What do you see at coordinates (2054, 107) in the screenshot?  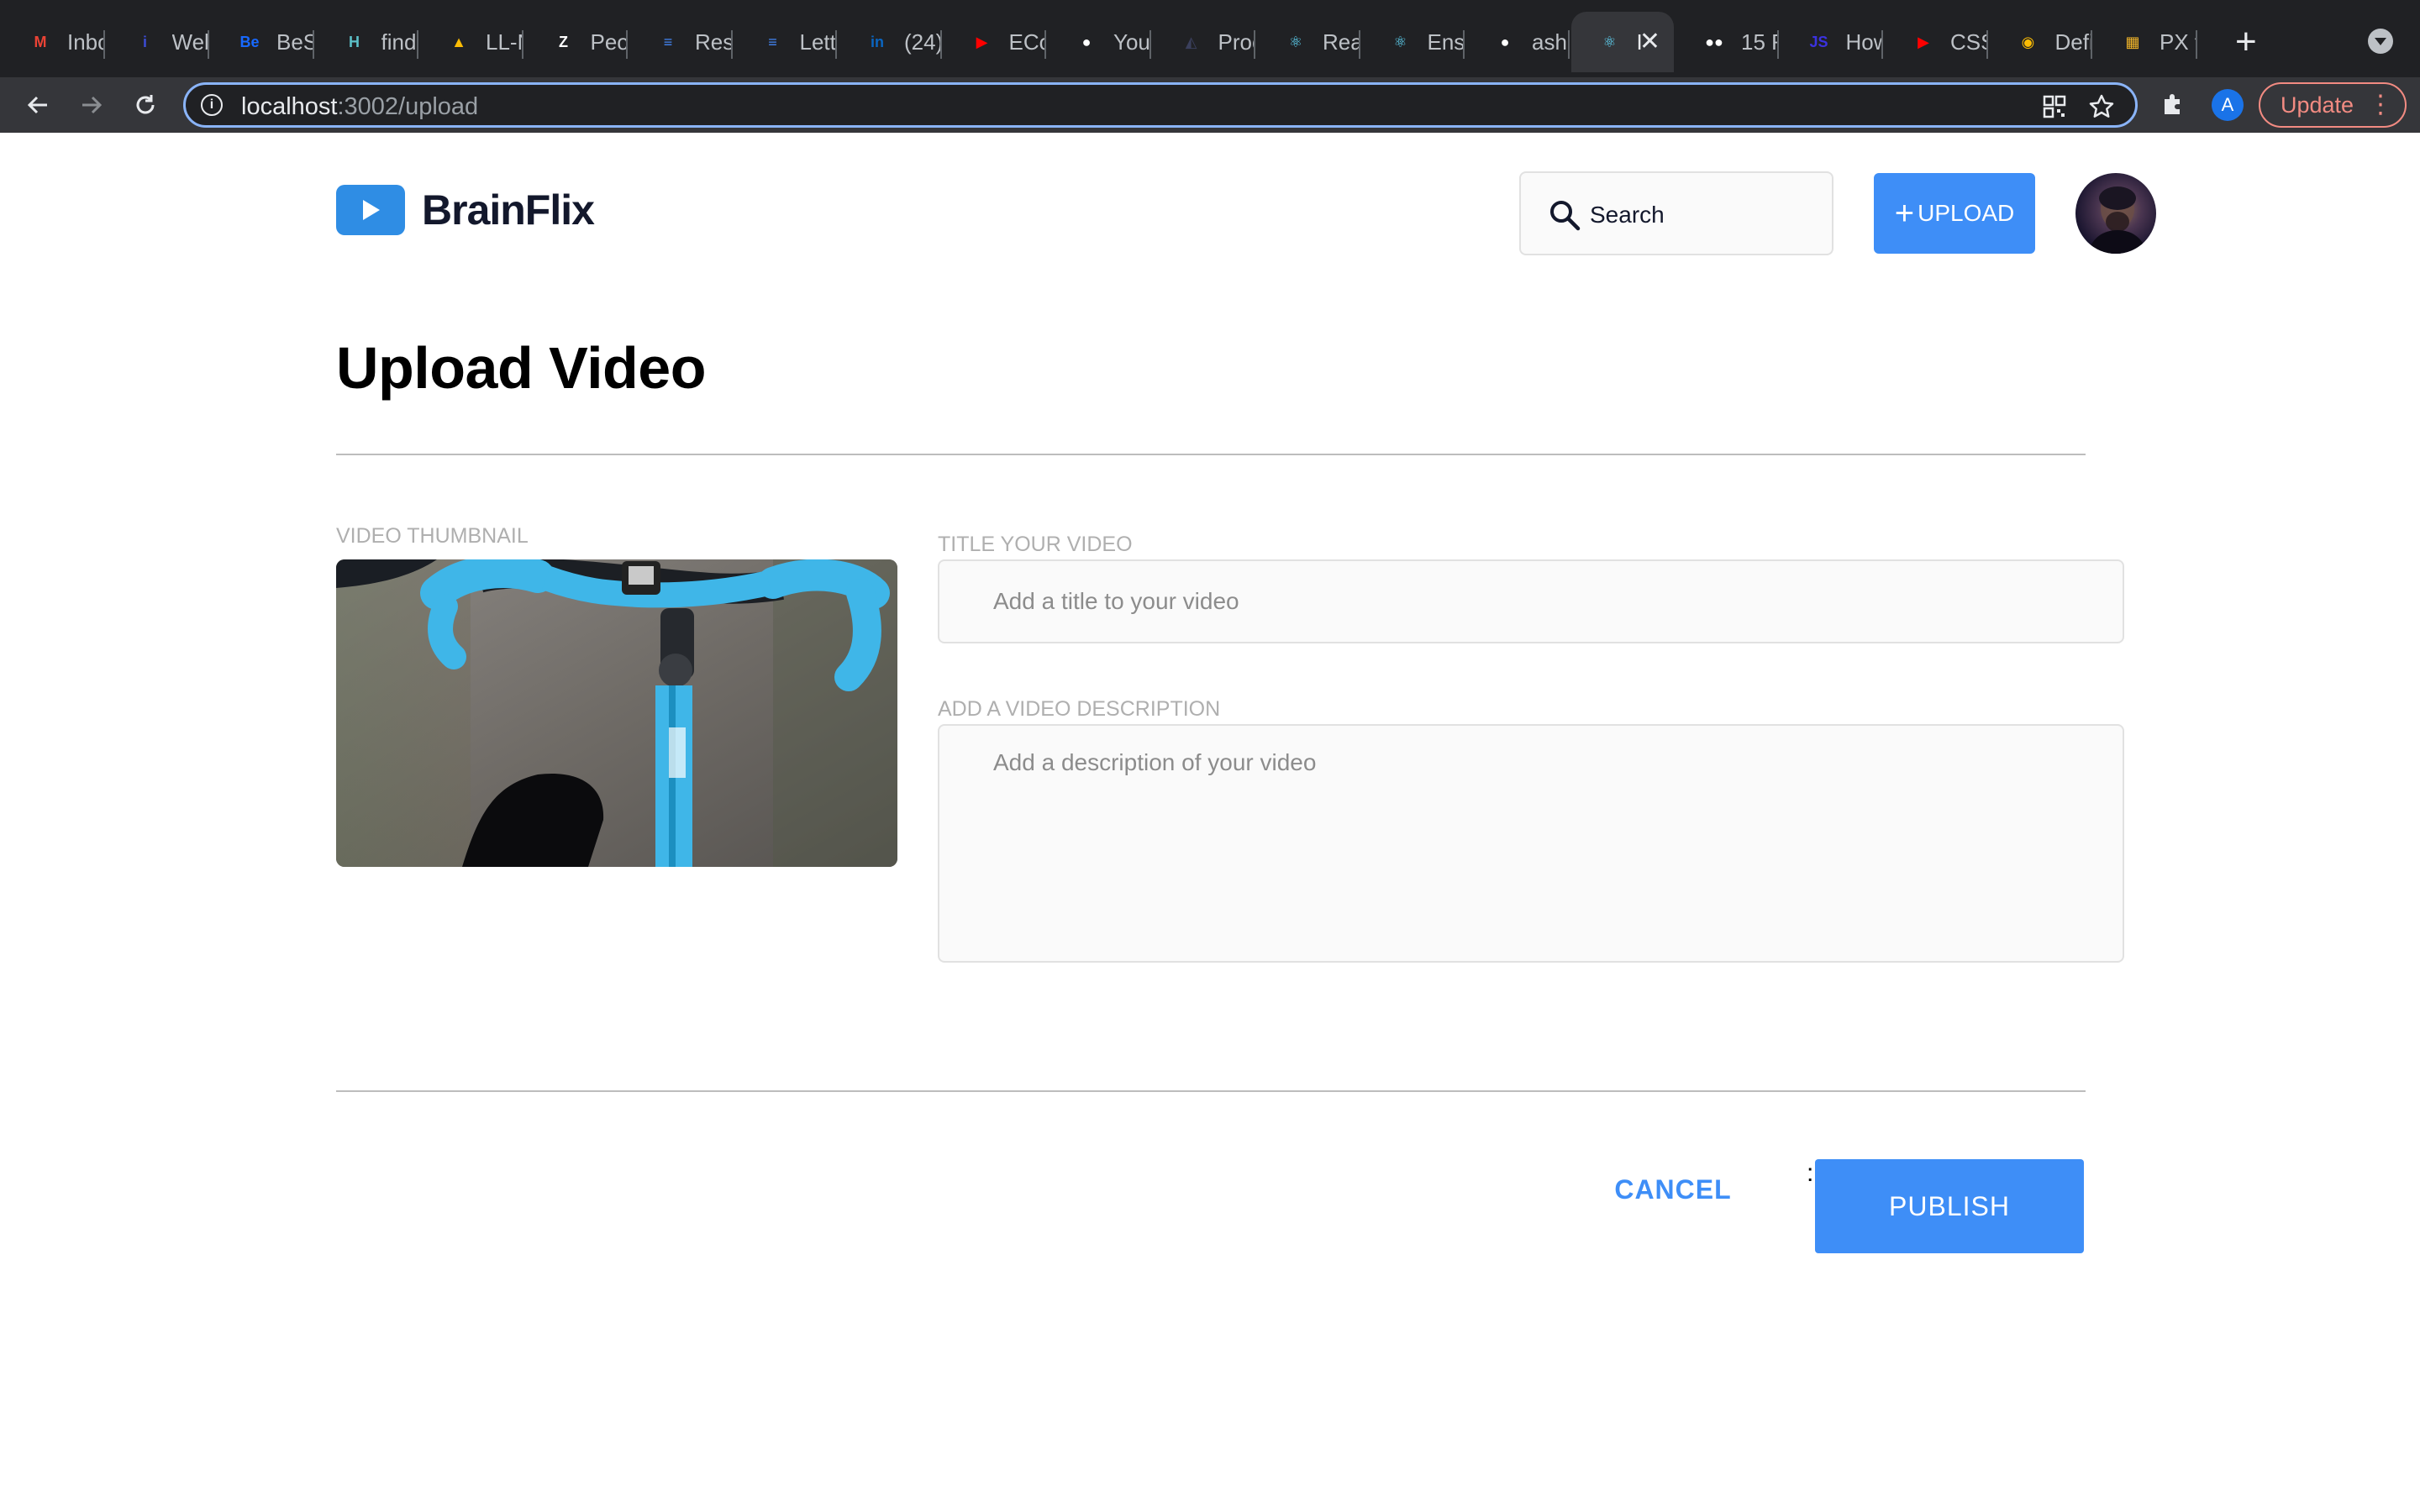 I see `qr-code-icon` at bounding box center [2054, 107].